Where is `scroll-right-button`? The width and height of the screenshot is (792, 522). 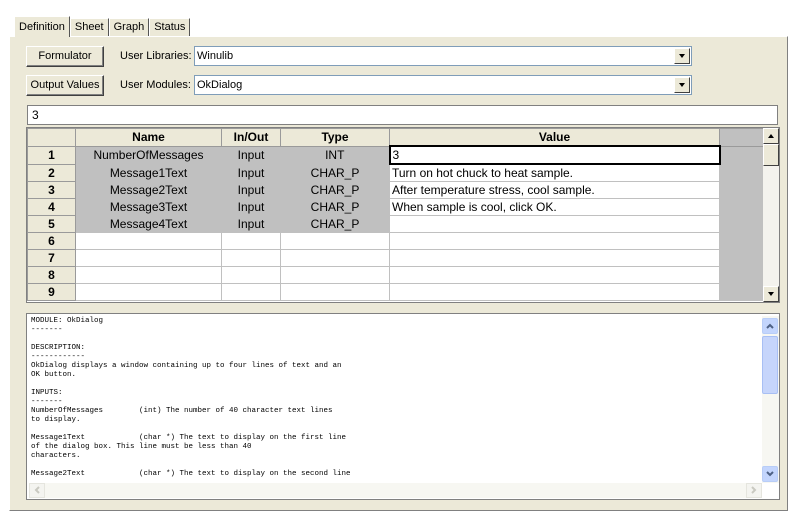
scroll-right-button is located at coordinates (754, 490).